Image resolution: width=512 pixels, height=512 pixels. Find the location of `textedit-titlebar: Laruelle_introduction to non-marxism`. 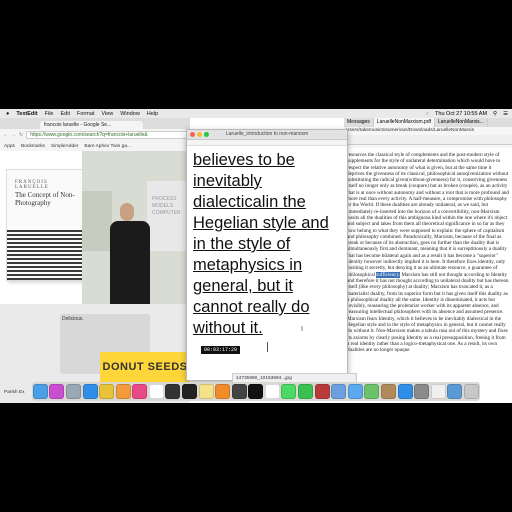

textedit-titlebar: Laruelle_introduction to non-marxism is located at coordinates (267, 135).